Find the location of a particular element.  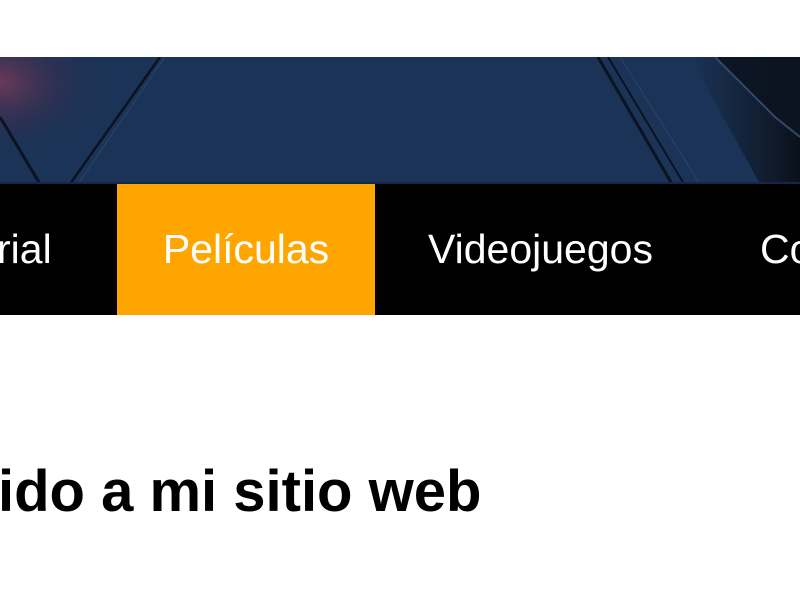

nav-item-contacto: Co is located at coordinates (780, 249).